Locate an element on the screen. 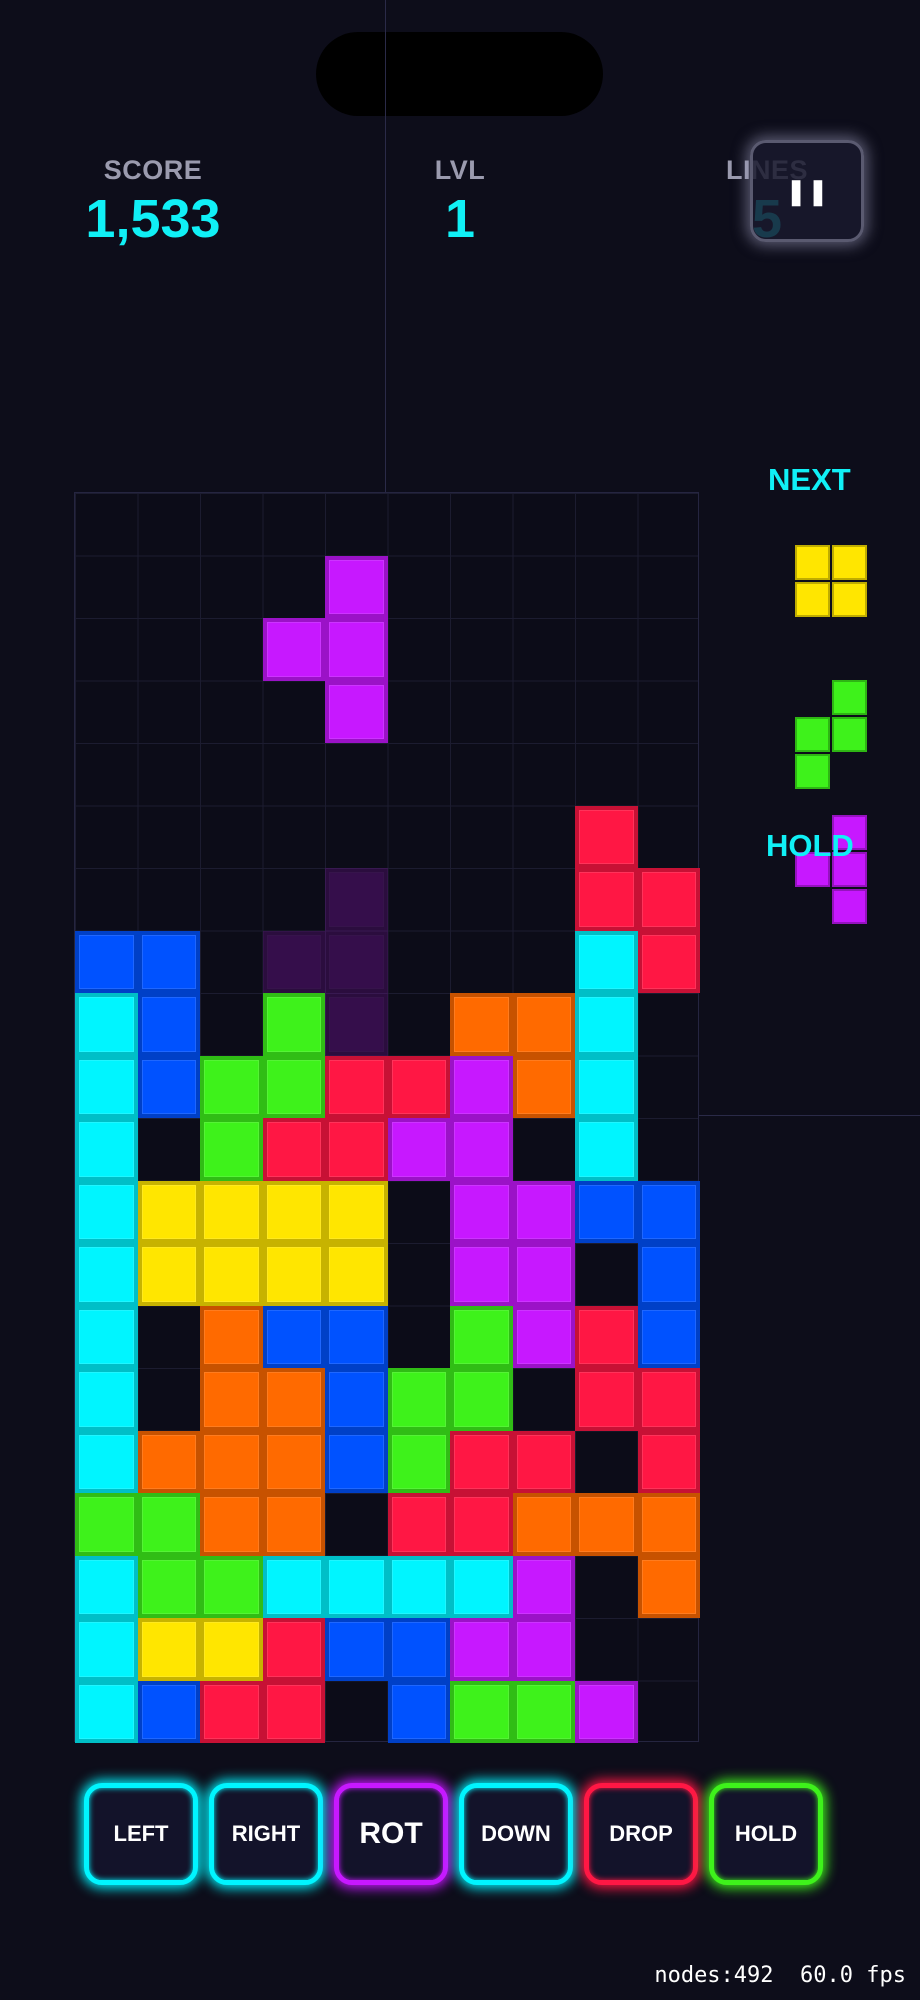  hold-button: HOLD is located at coordinates (766, 1834).